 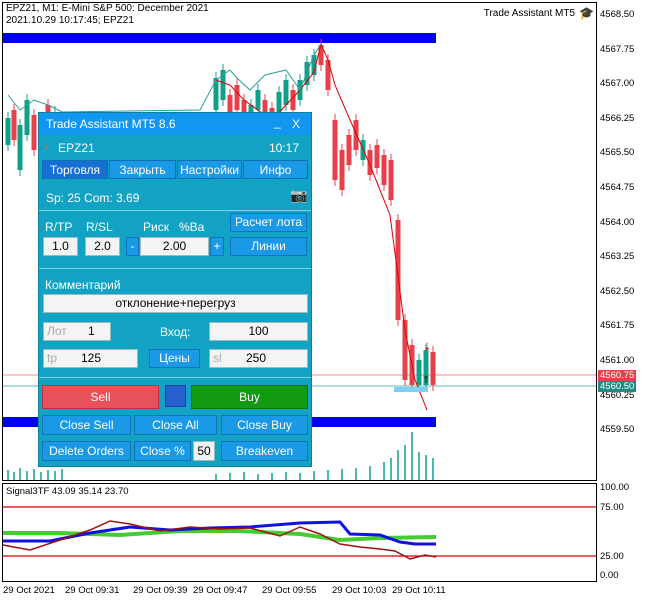 I want to click on down-arrow-icon: ⇣, so click(x=427, y=347).